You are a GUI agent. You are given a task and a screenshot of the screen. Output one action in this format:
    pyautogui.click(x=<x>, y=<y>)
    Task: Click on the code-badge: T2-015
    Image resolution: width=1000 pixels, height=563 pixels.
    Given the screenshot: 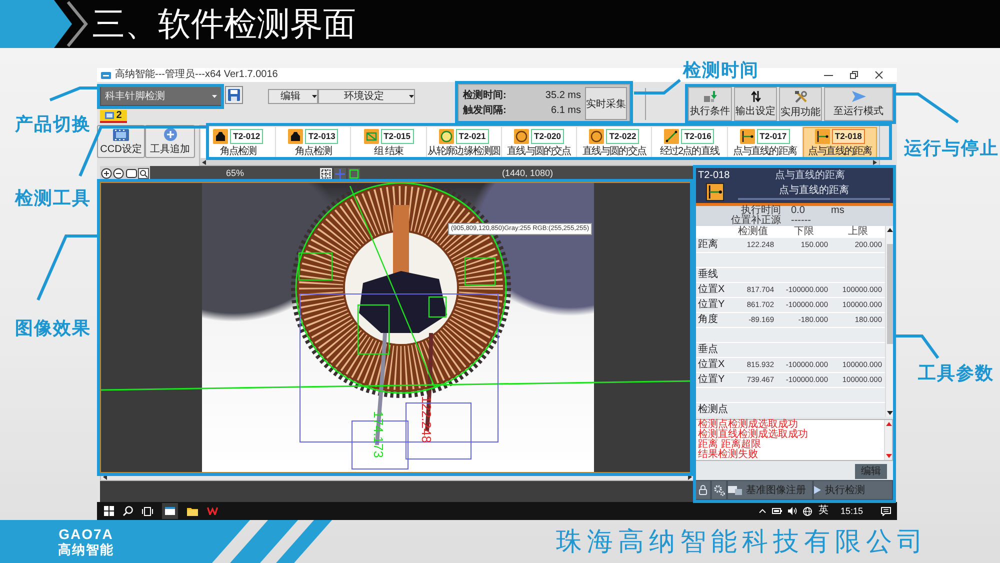 What is the action you would take?
    pyautogui.click(x=397, y=136)
    